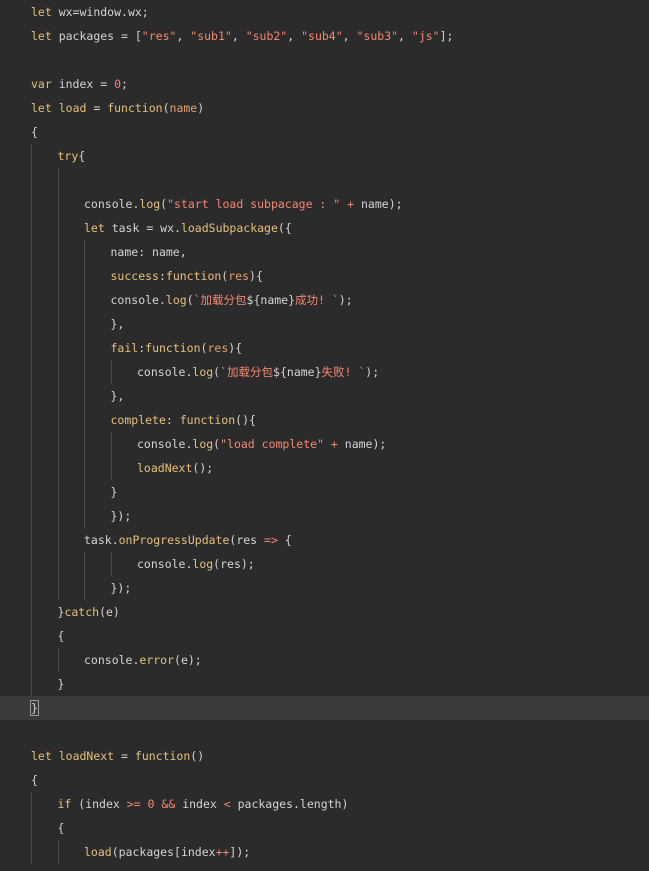 The height and width of the screenshot is (871, 649). I want to click on code-token-plain: }, so click(61, 684).